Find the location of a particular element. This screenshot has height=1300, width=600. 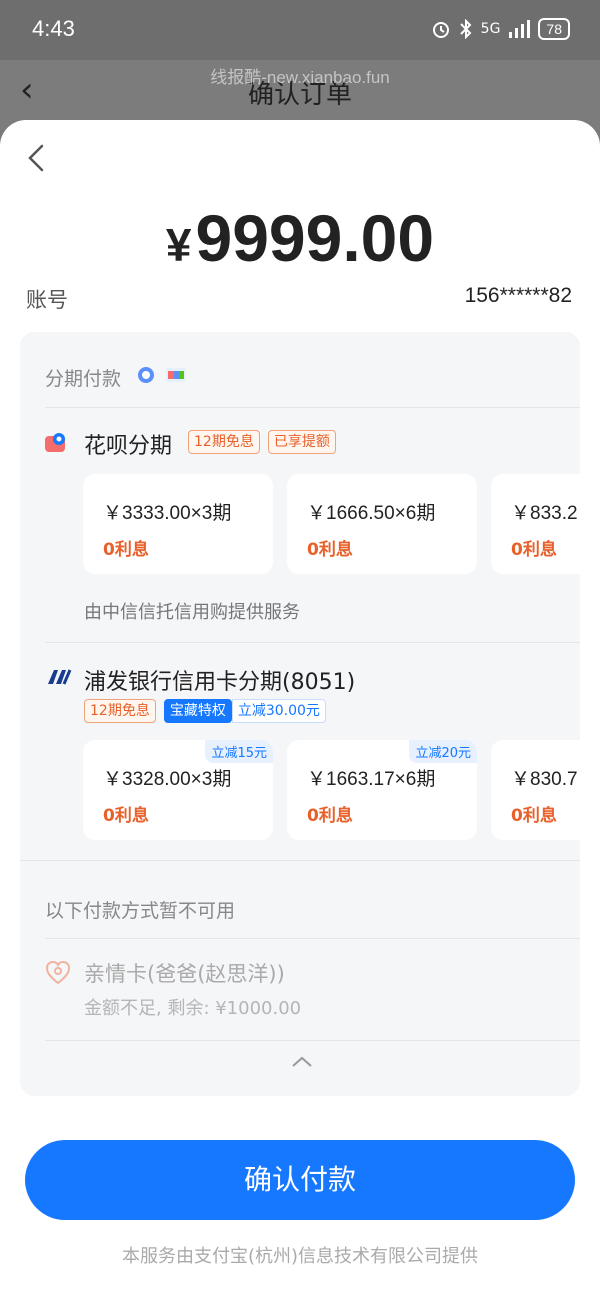

huabei-plan-6: ￥1666.50×6期 0利息 is located at coordinates (382, 524).